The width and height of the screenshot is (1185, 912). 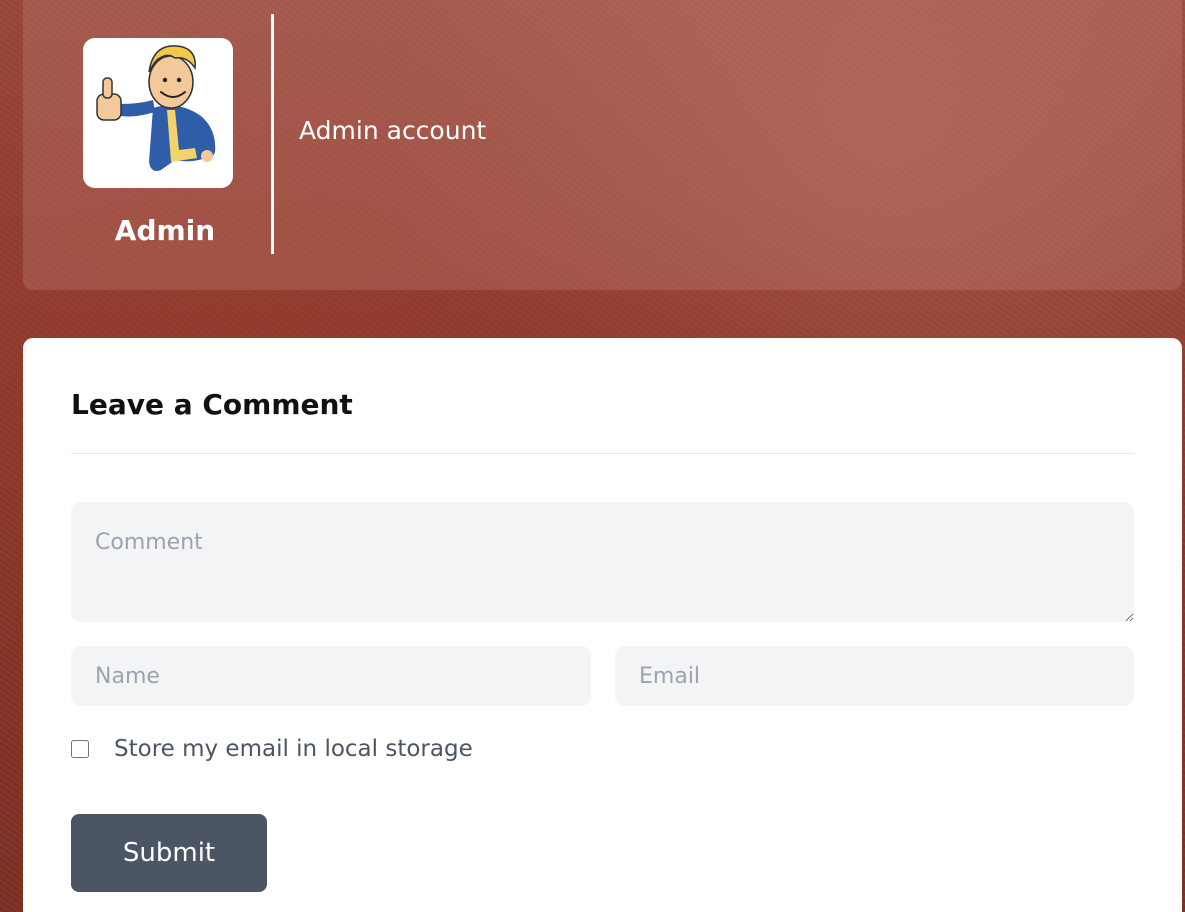 What do you see at coordinates (393, 130) in the screenshot?
I see `author-bio: Admin account` at bounding box center [393, 130].